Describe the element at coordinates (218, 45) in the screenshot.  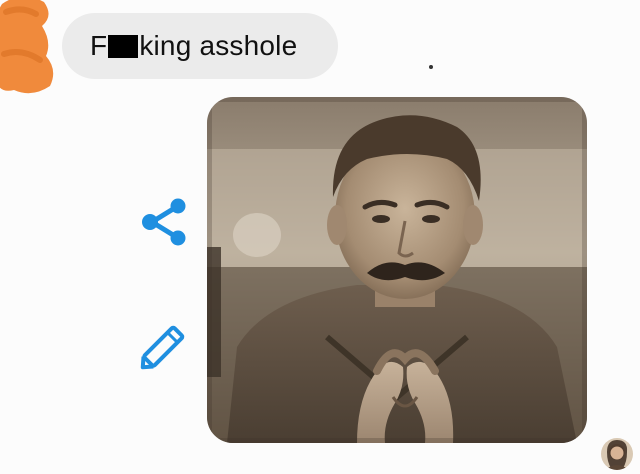
I see `message-text-end: king asshole` at that location.